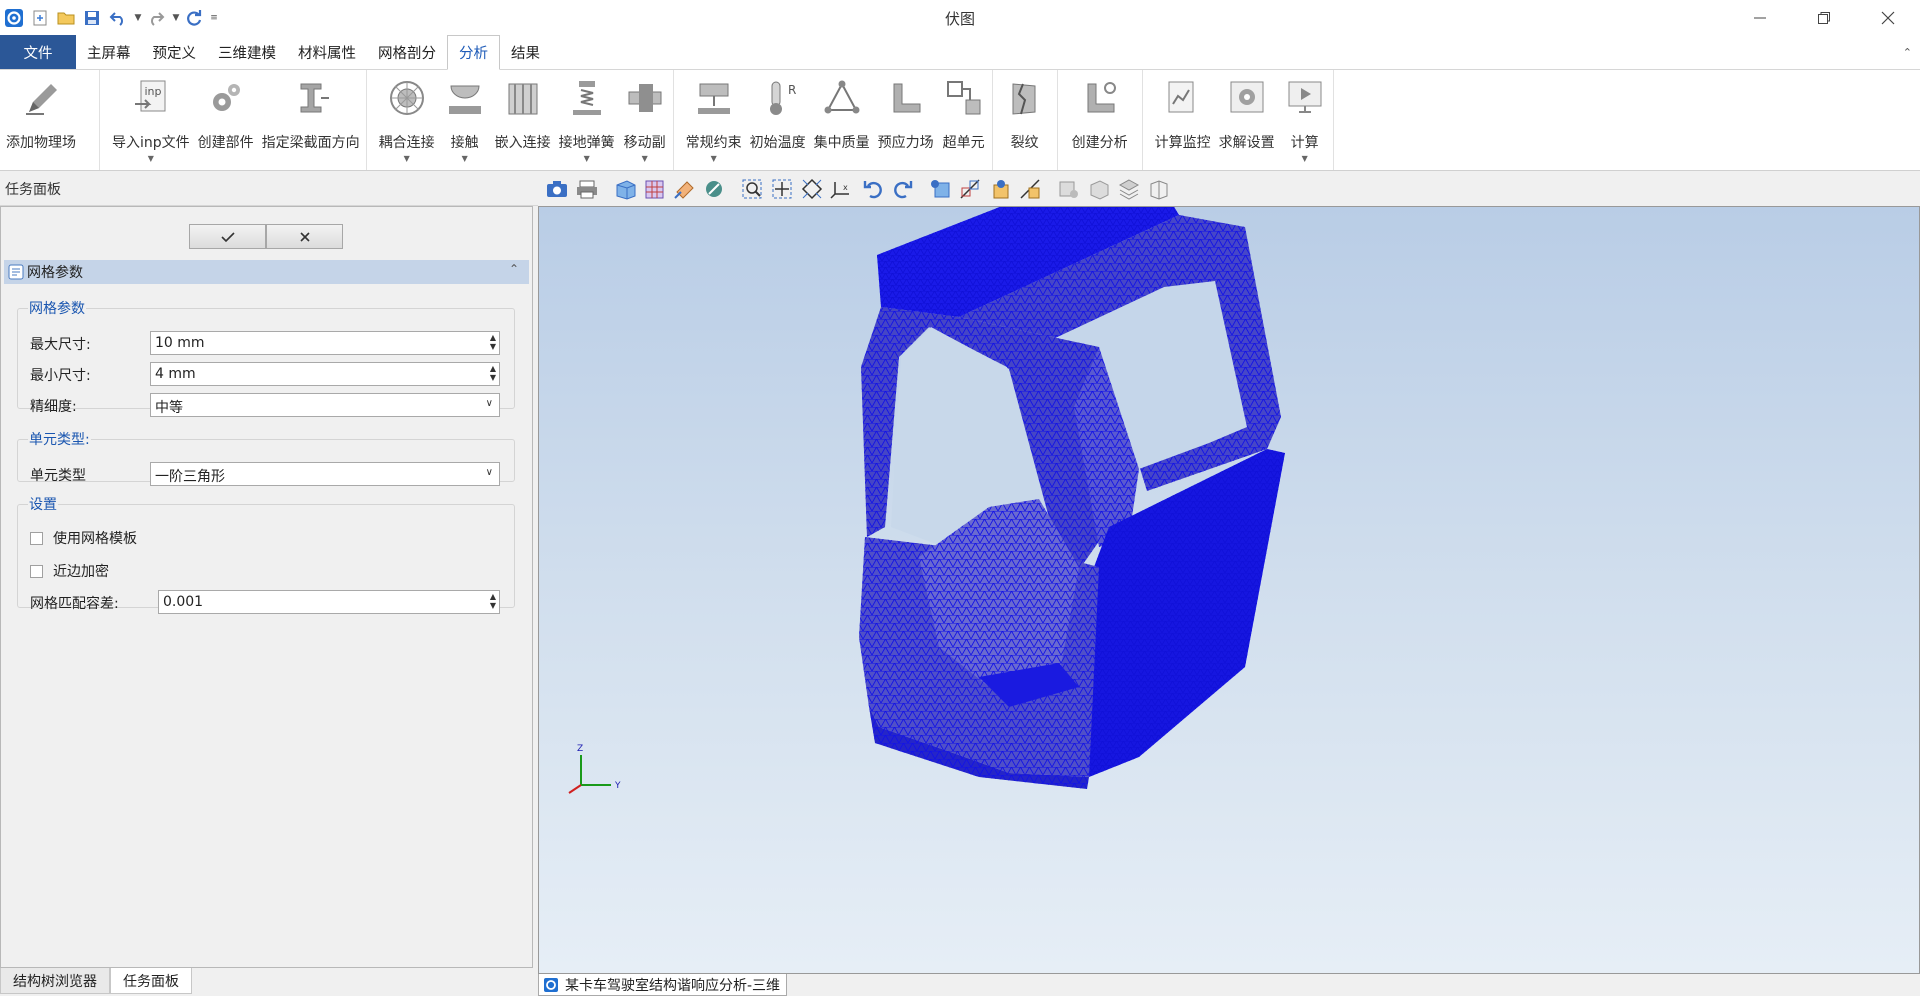 The width and height of the screenshot is (1920, 996). I want to click on tab-task-panel: 任务面板, so click(151, 981).